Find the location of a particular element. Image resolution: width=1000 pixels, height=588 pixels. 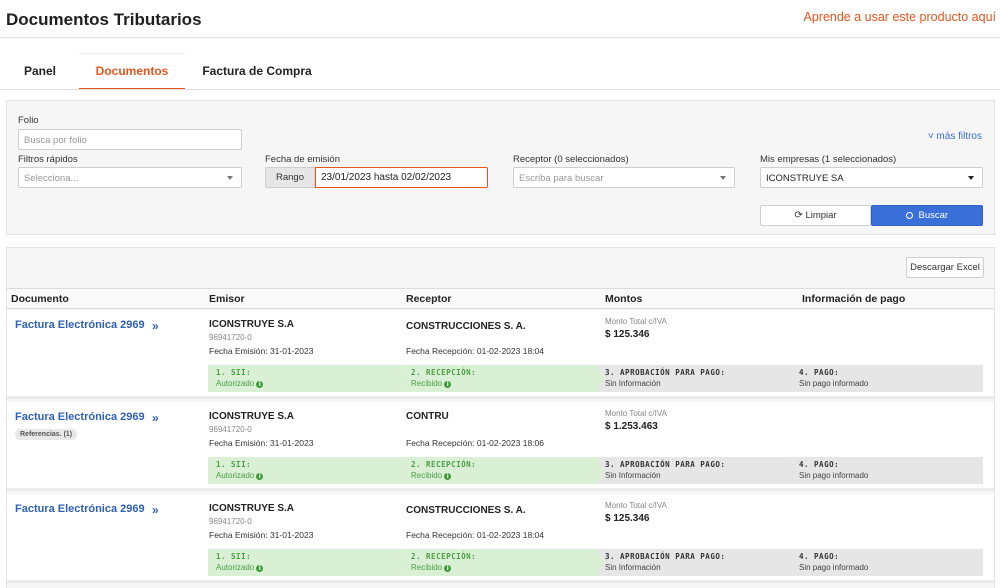

receptor-name: CONSTRUCCIONES S. A. is located at coordinates (466, 326).